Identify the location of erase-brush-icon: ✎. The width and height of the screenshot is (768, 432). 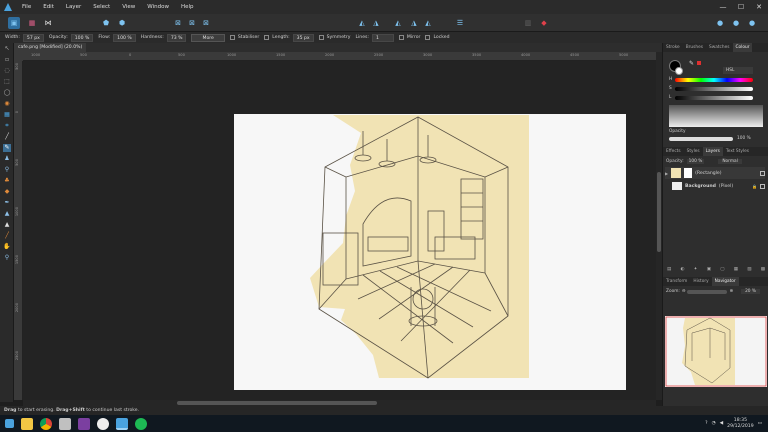
(7, 148).